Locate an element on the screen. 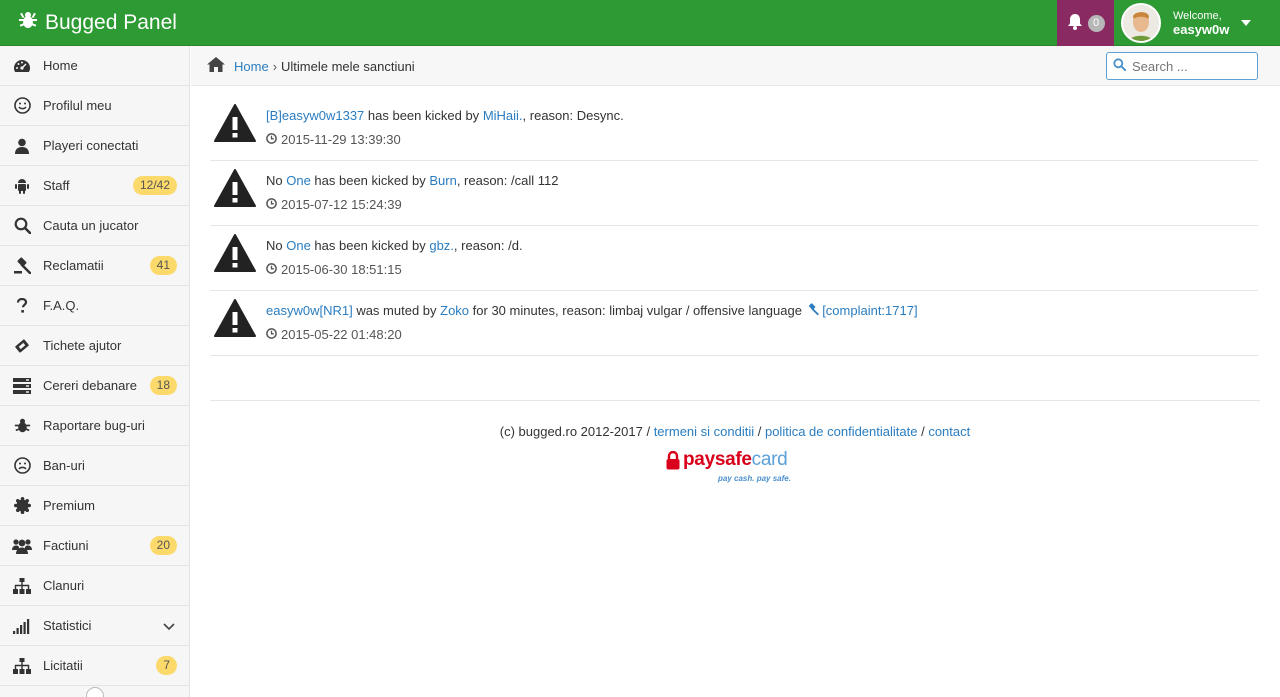 The image size is (1280, 697). timestamp-text: 2015-05-22 01:48:20 is located at coordinates (341, 334).